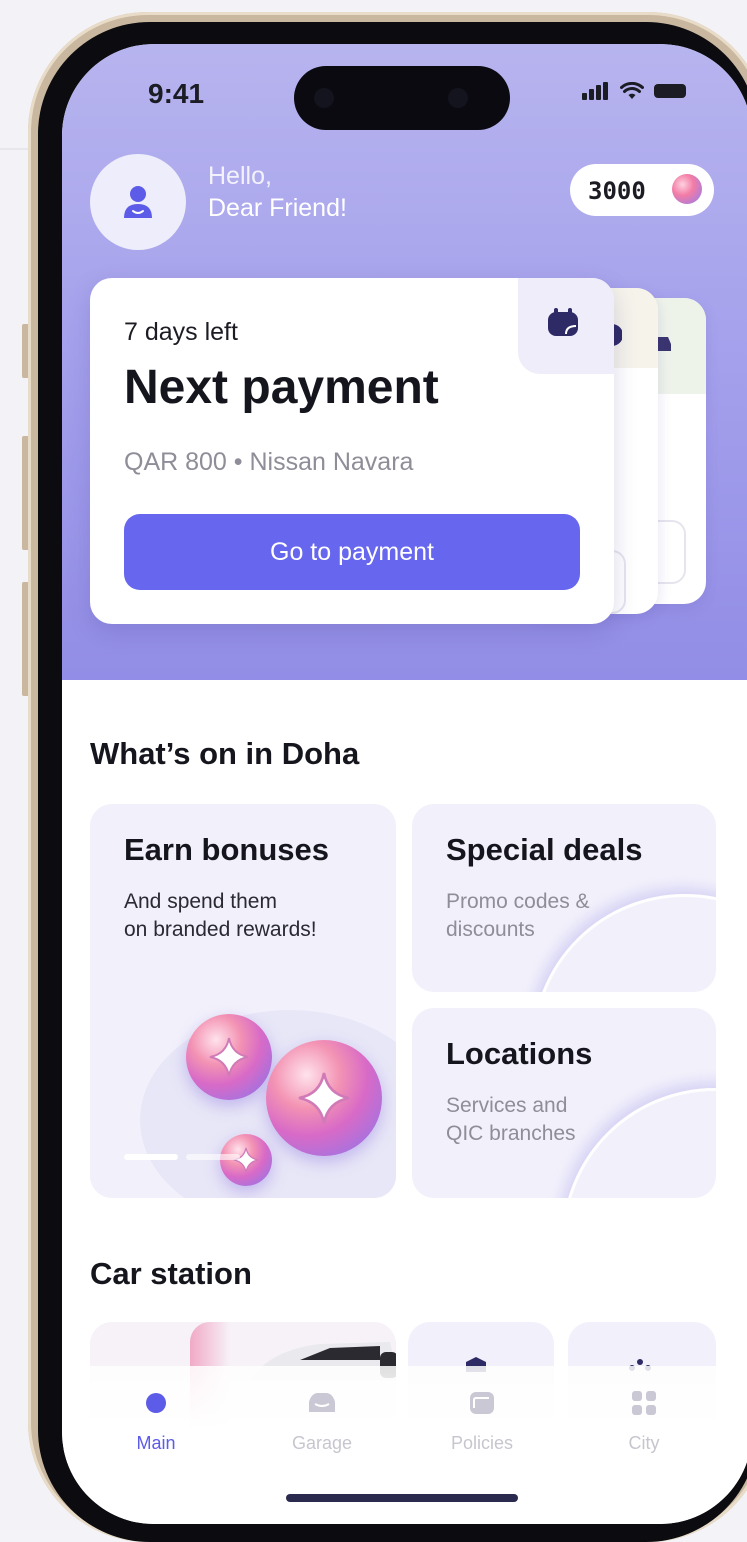  Describe the element at coordinates (225, 753) in the screenshot. I see `whats-on-title: What’s on in Doha` at that location.